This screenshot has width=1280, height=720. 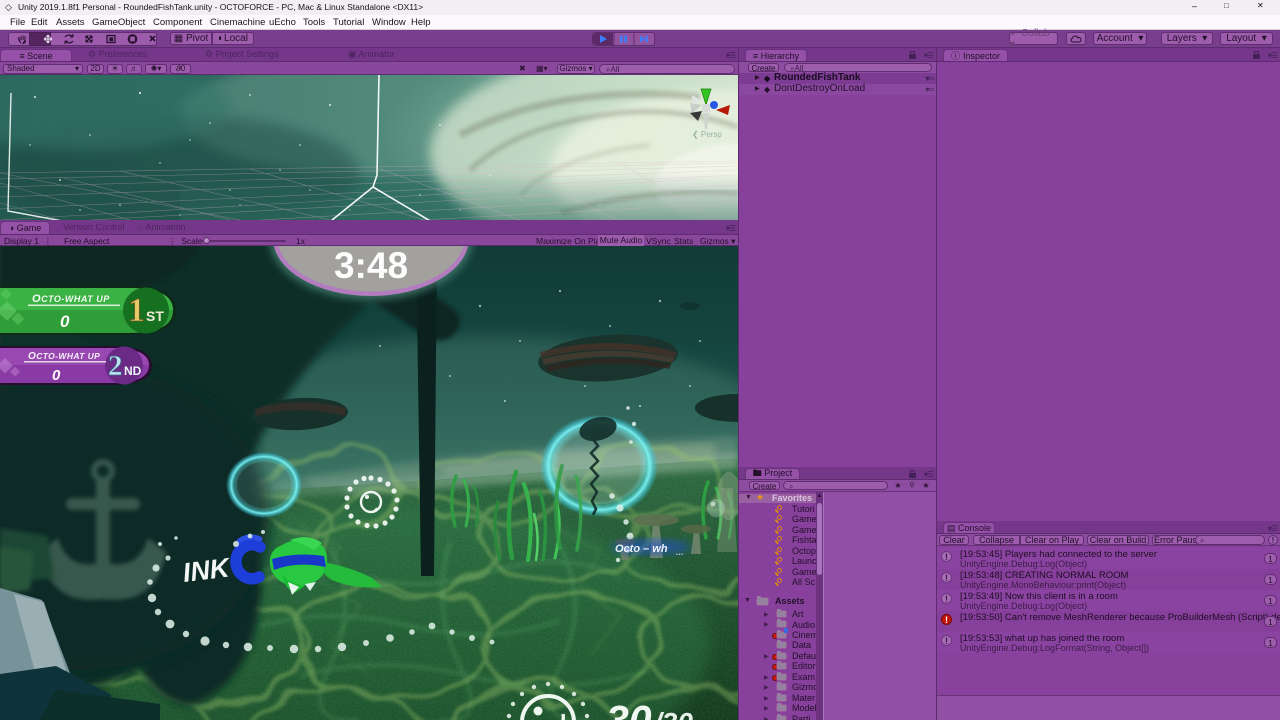 I want to click on svg-text: ❮ Persp, so click(x=707, y=134).